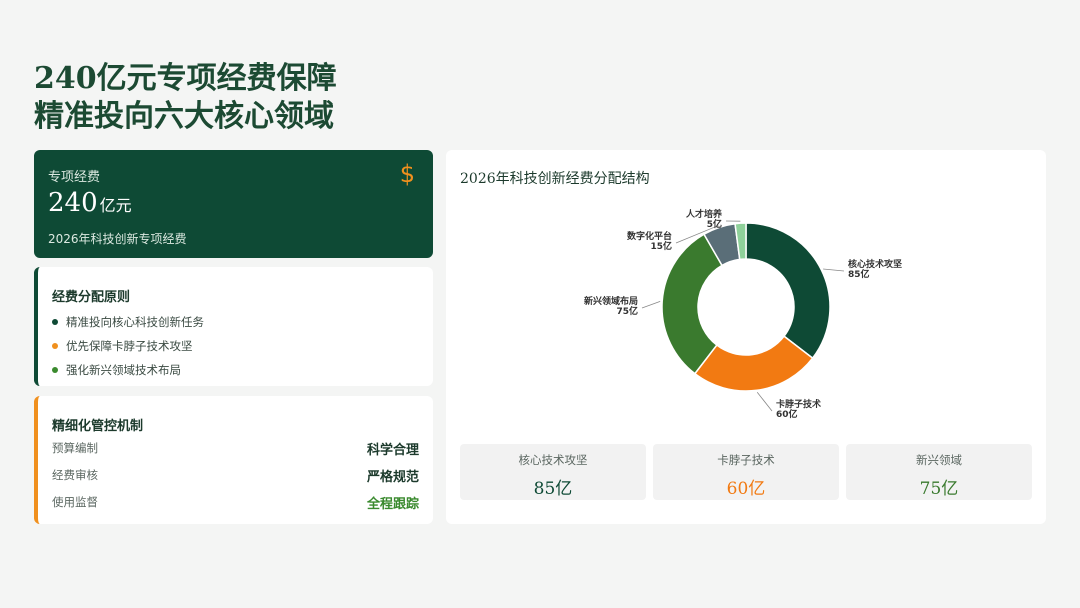 The image size is (1080, 608). I want to click on list-item: 精准投向核心科技创新任务, so click(128, 322).